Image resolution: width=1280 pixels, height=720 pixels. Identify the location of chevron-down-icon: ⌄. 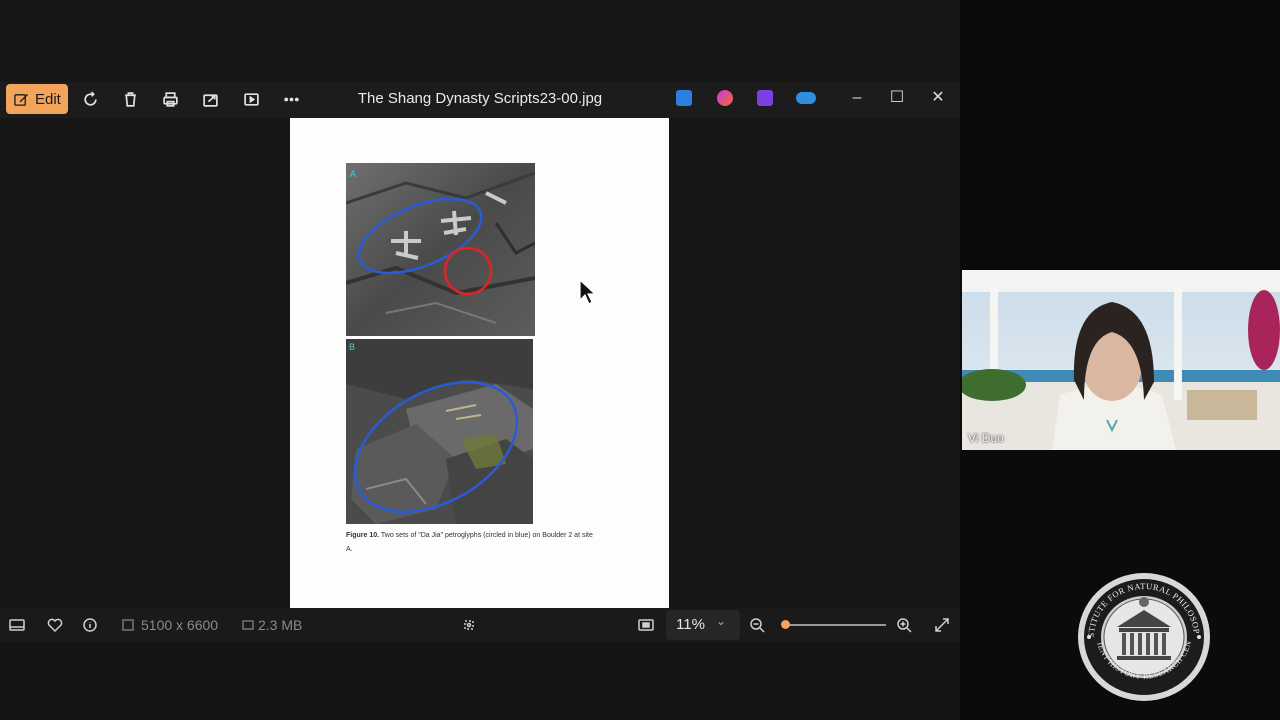
(721, 621).